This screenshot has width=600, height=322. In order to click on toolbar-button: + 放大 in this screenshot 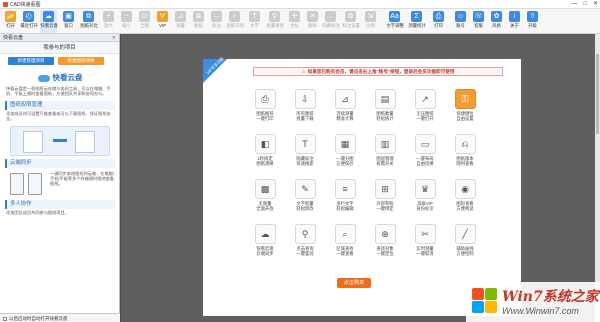, I will do `click(108, 21)`.